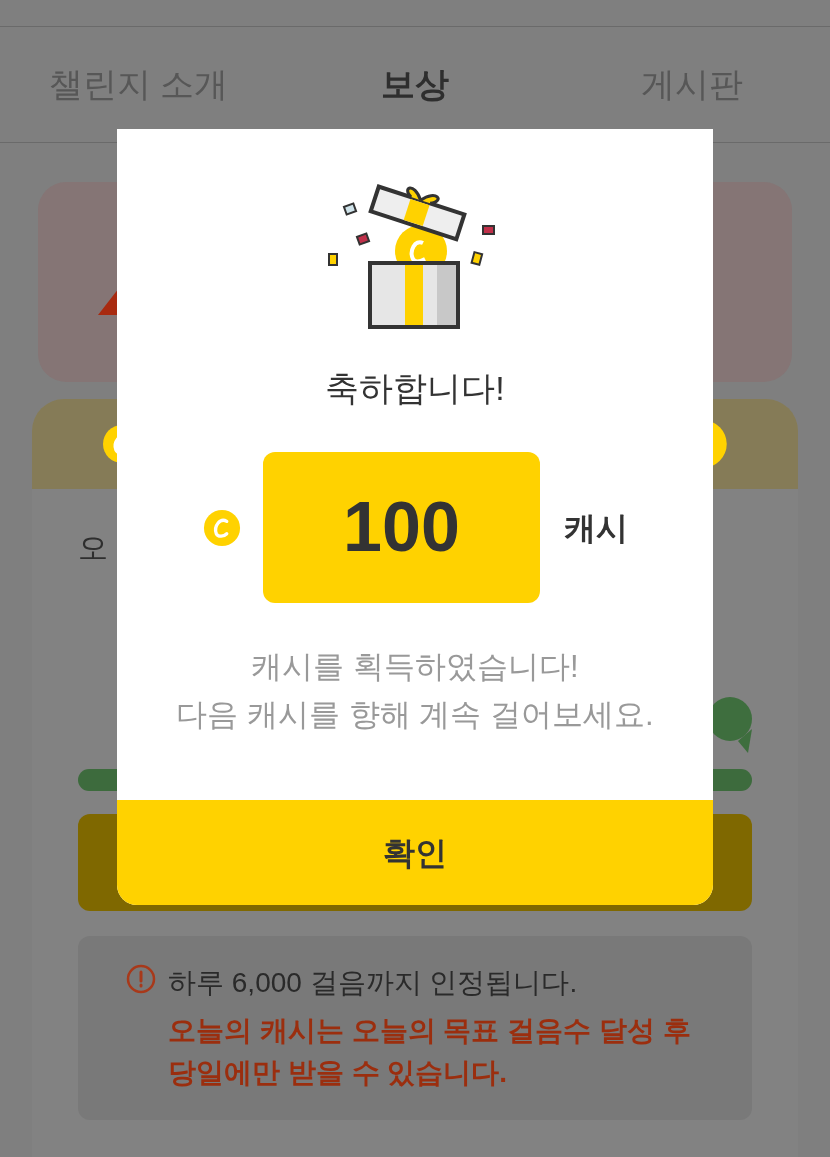  Describe the element at coordinates (596, 528) in the screenshot. I see `unit-label: 캐시` at that location.